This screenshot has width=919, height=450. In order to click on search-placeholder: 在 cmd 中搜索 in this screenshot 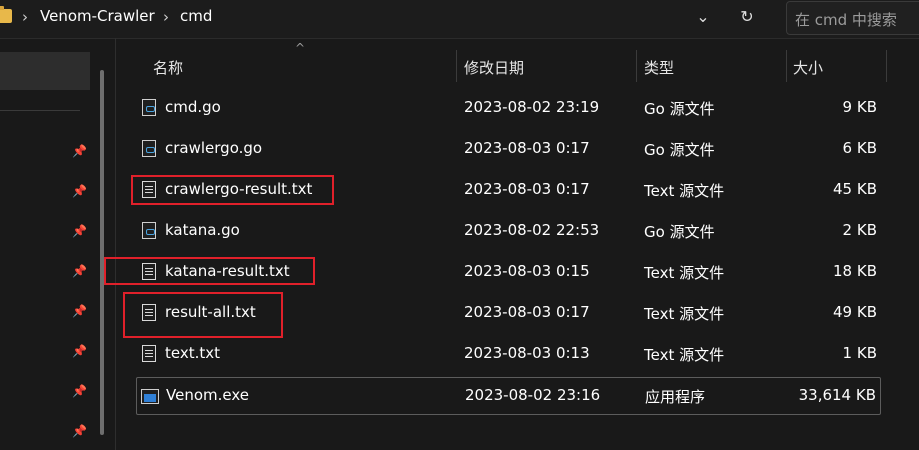, I will do `click(846, 20)`.